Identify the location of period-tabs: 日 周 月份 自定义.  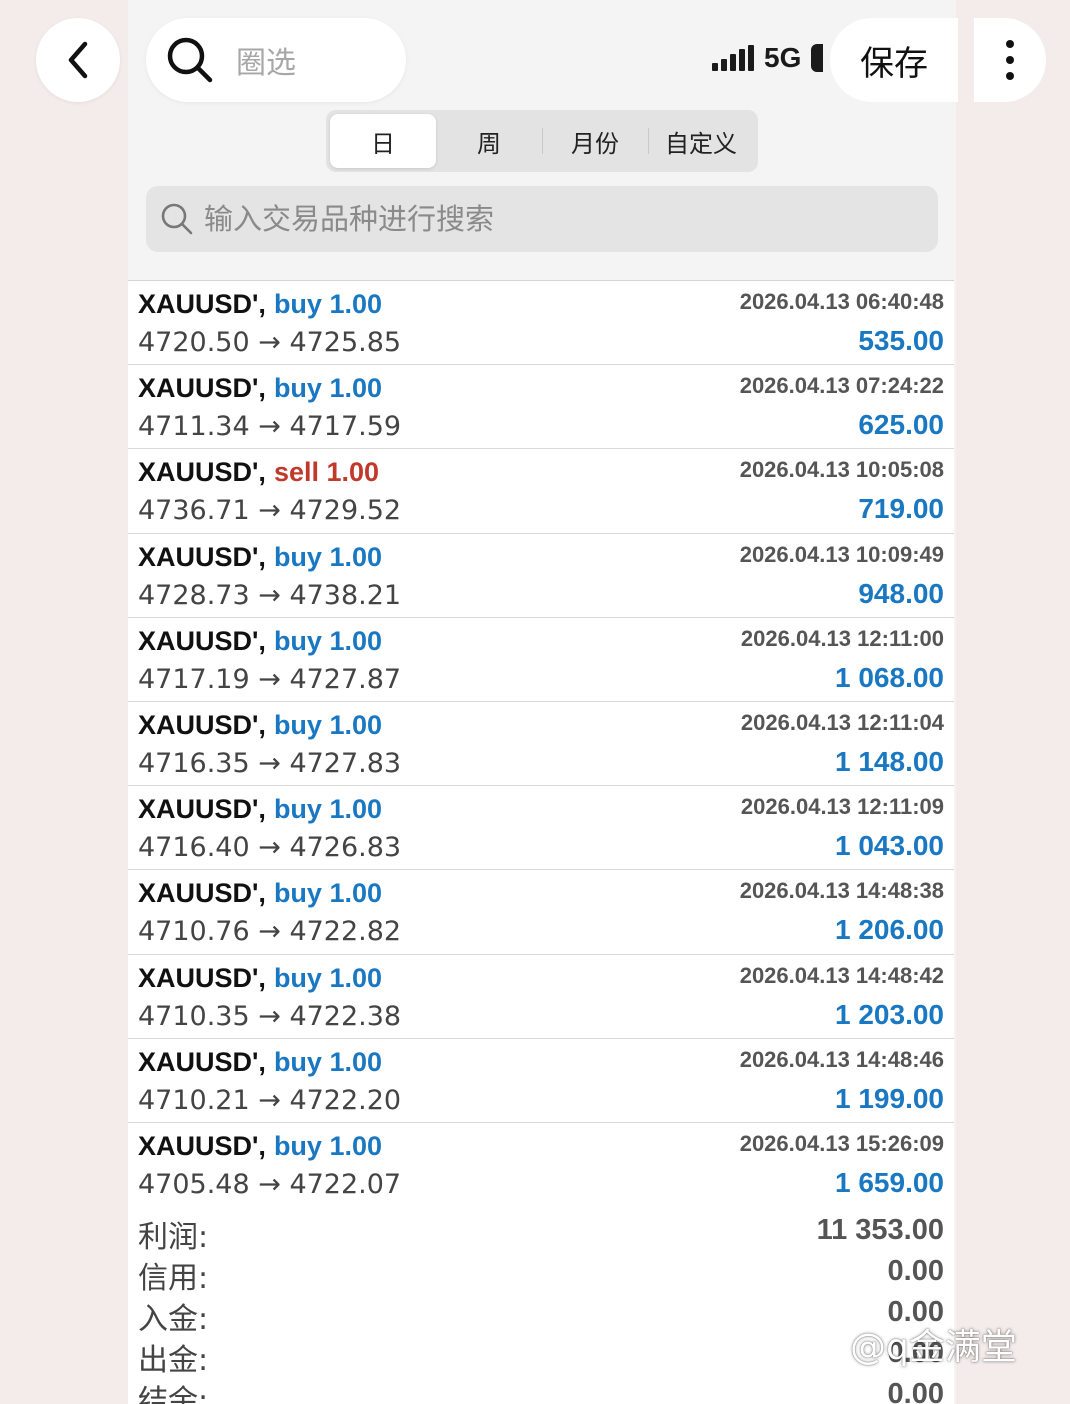
(542, 141).